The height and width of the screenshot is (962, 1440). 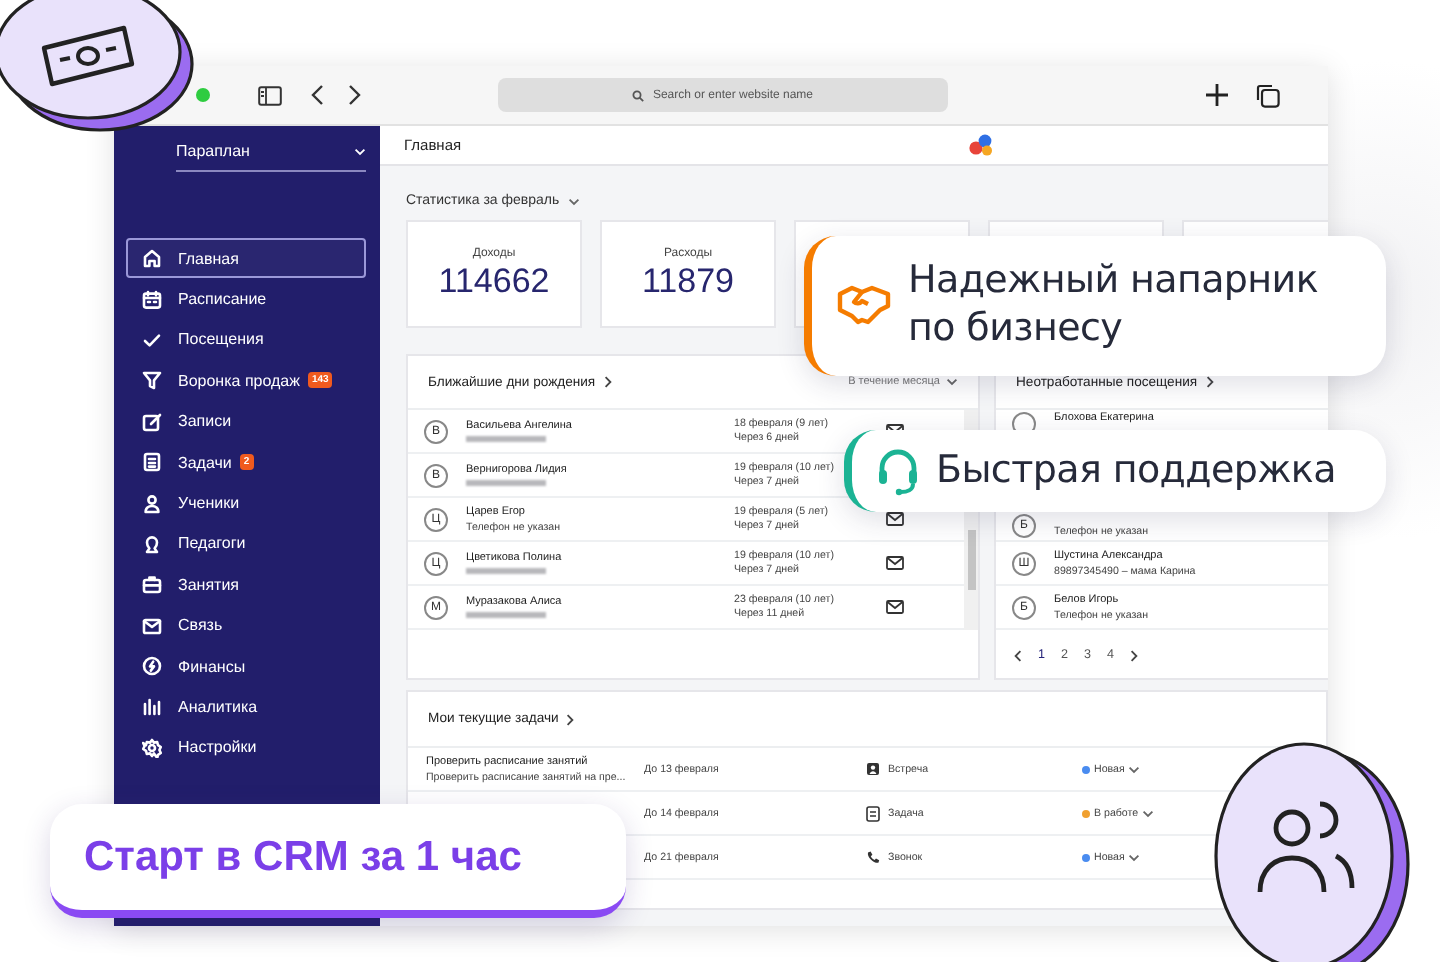 I want to click on home-icon, so click(x=152, y=258).